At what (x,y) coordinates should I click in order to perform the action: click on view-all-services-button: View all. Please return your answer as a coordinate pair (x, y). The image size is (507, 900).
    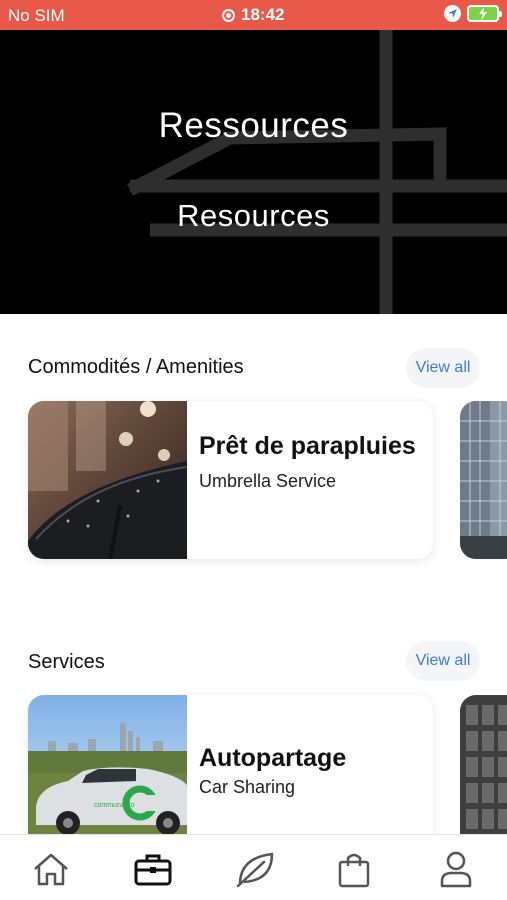
    Looking at the image, I should click on (443, 661).